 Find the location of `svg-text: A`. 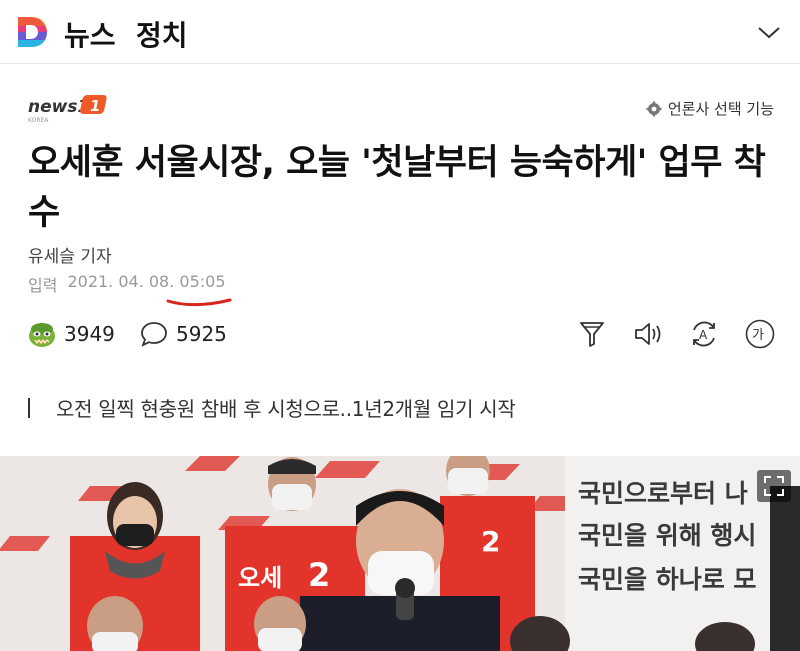

svg-text: A is located at coordinates (703, 335).